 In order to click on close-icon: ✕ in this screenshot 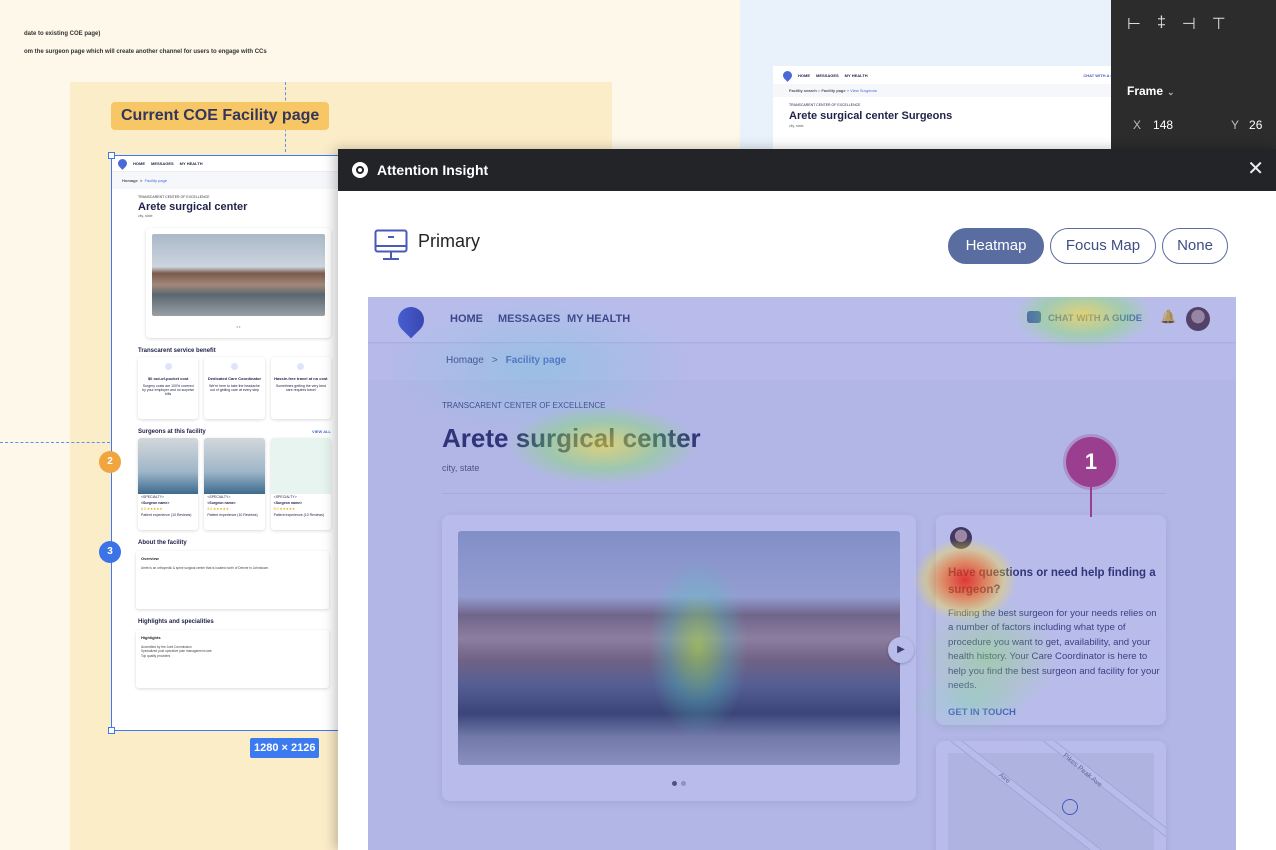, I will do `click(1255, 169)`.